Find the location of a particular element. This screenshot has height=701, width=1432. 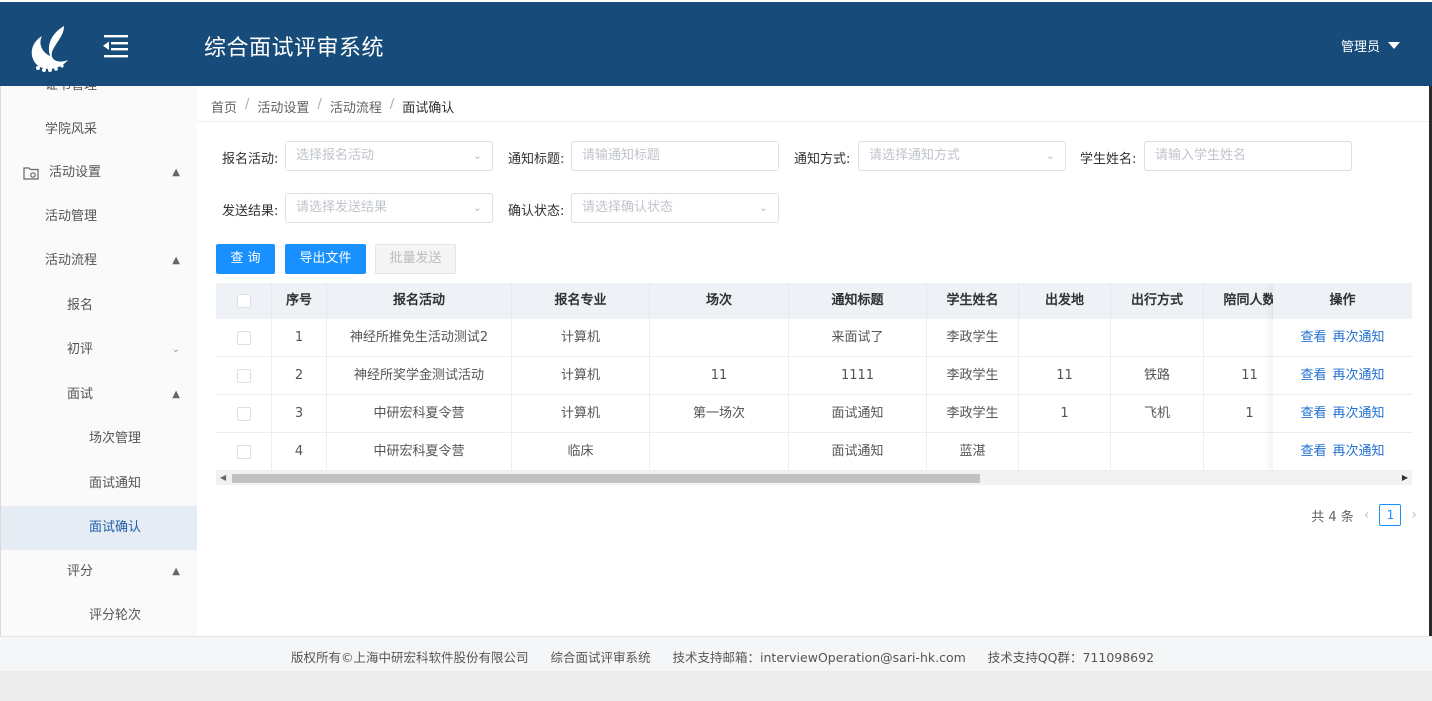

sidebar-item-session-management: 场次管理 is located at coordinates (99, 439).